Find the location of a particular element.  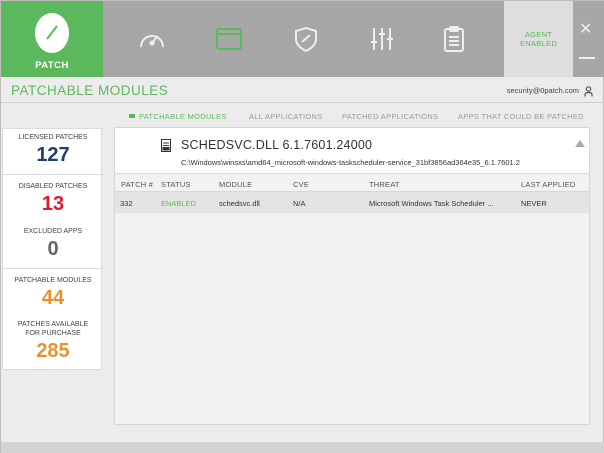

brand-tile: PATCH is located at coordinates (52, 39).